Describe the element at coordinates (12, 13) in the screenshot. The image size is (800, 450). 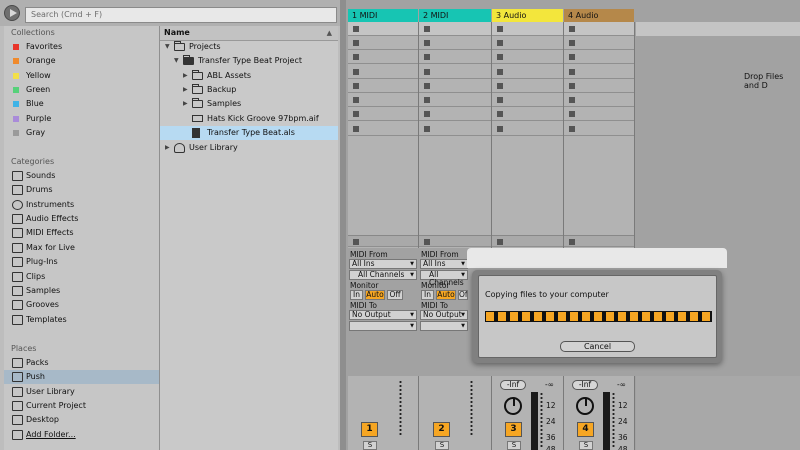
I see `preview-play-button` at that location.